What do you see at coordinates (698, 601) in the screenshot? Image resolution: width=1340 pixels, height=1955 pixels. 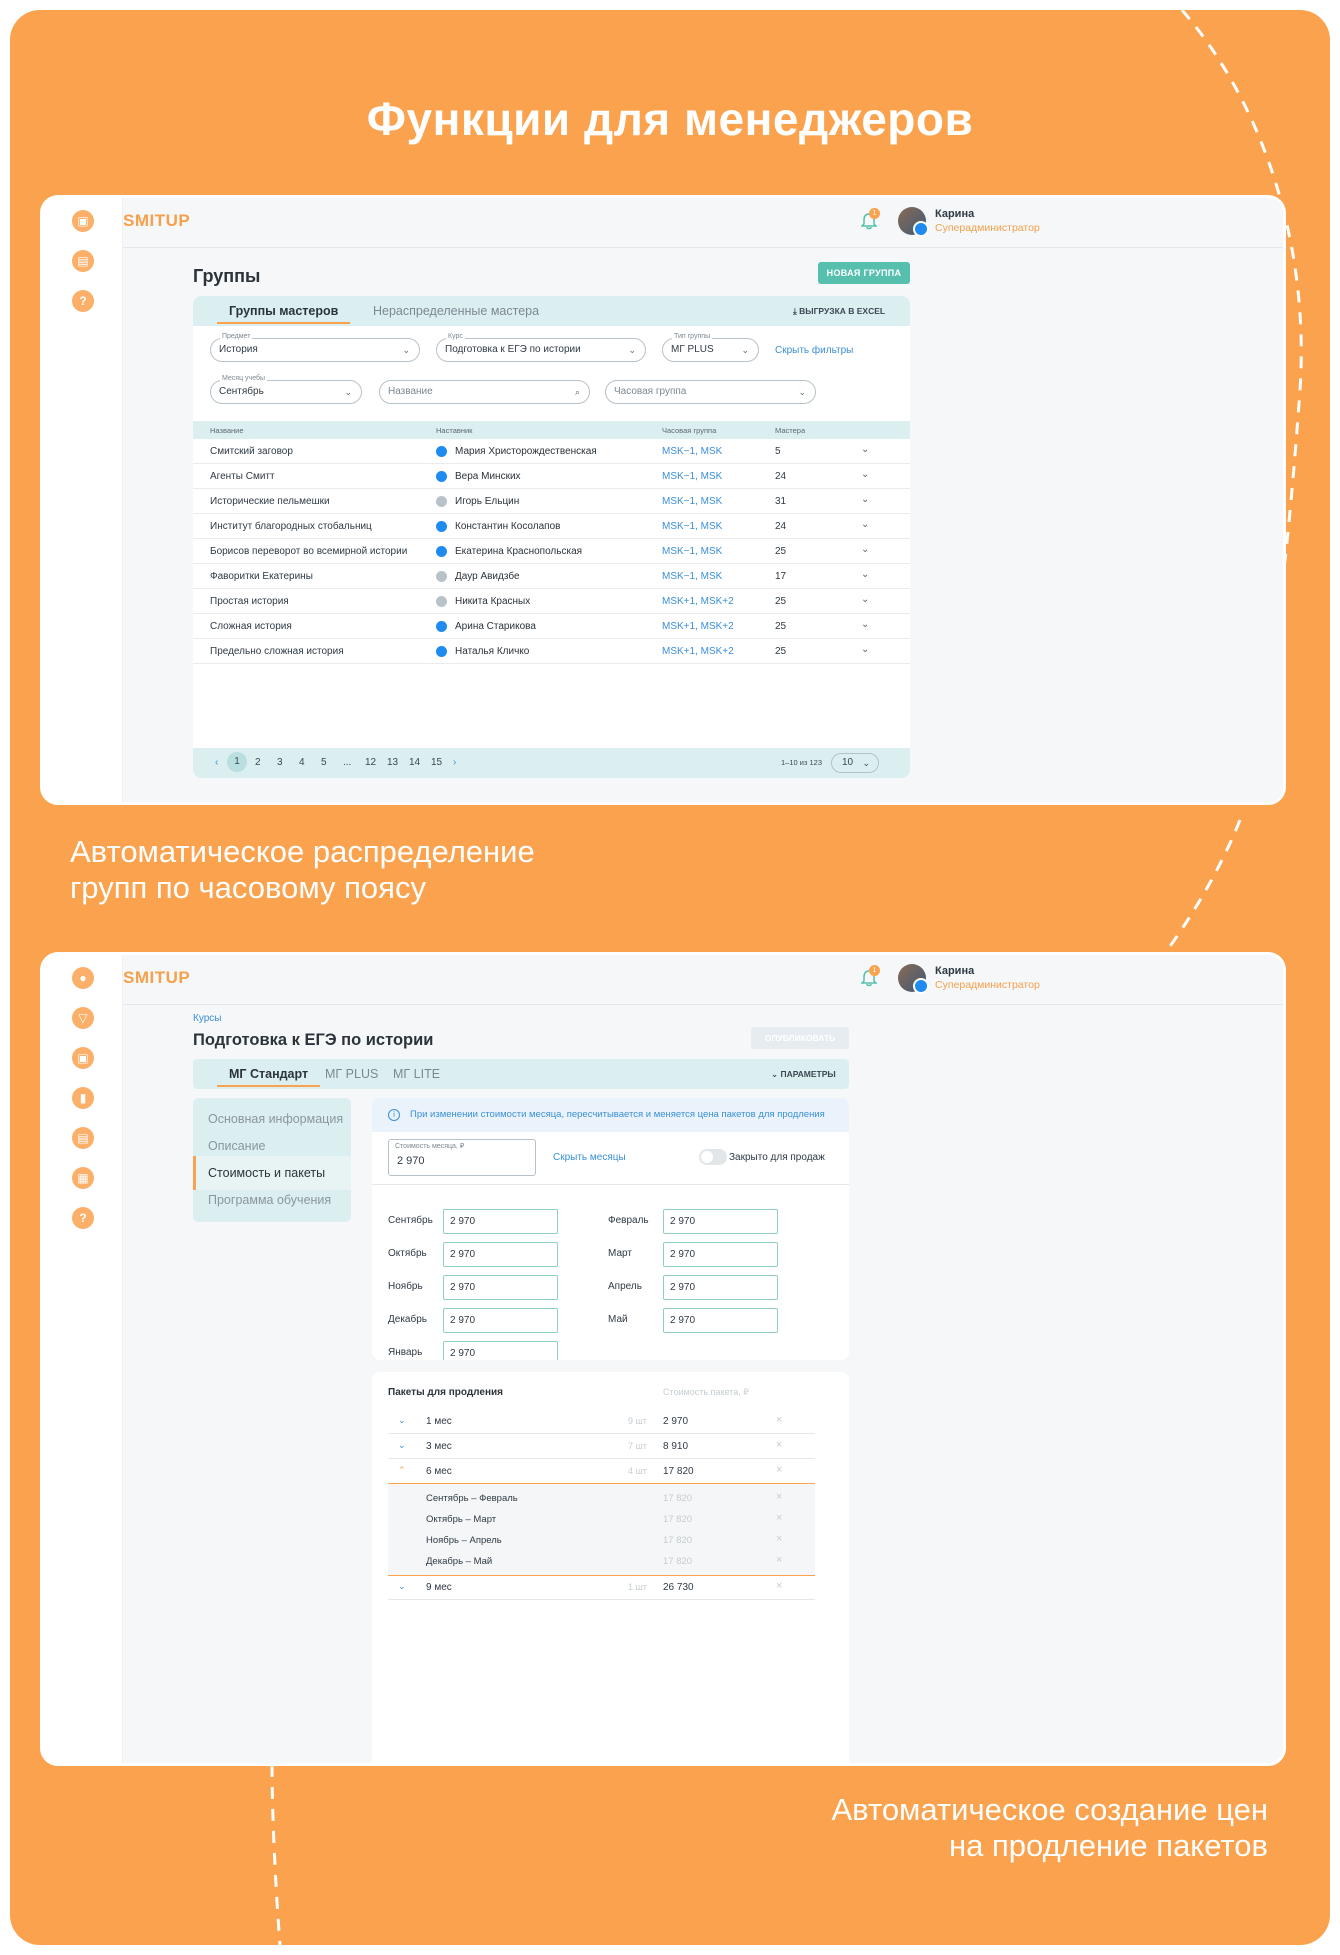 I see `hour-group: MSK+1, MSK+2` at bounding box center [698, 601].